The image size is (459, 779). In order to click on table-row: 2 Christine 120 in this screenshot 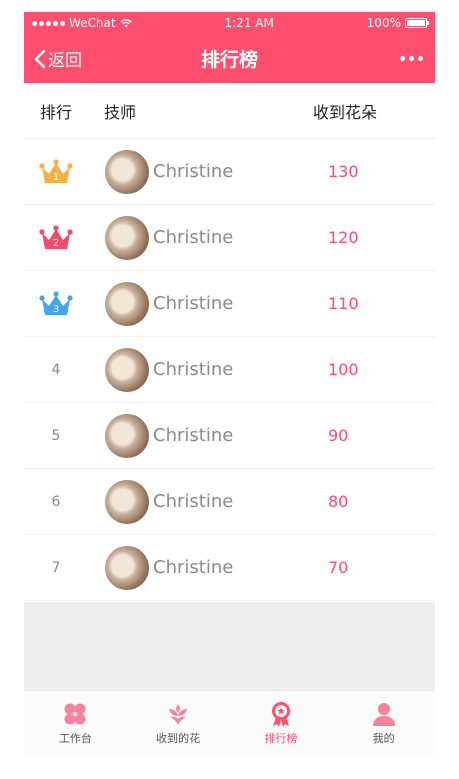, I will do `click(229, 238)`.